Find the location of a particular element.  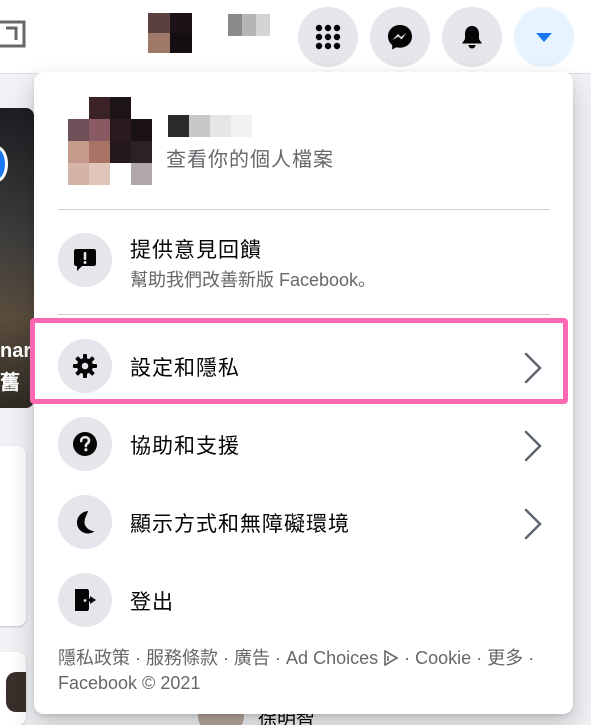

feedback-icon-circle is located at coordinates (85, 260).